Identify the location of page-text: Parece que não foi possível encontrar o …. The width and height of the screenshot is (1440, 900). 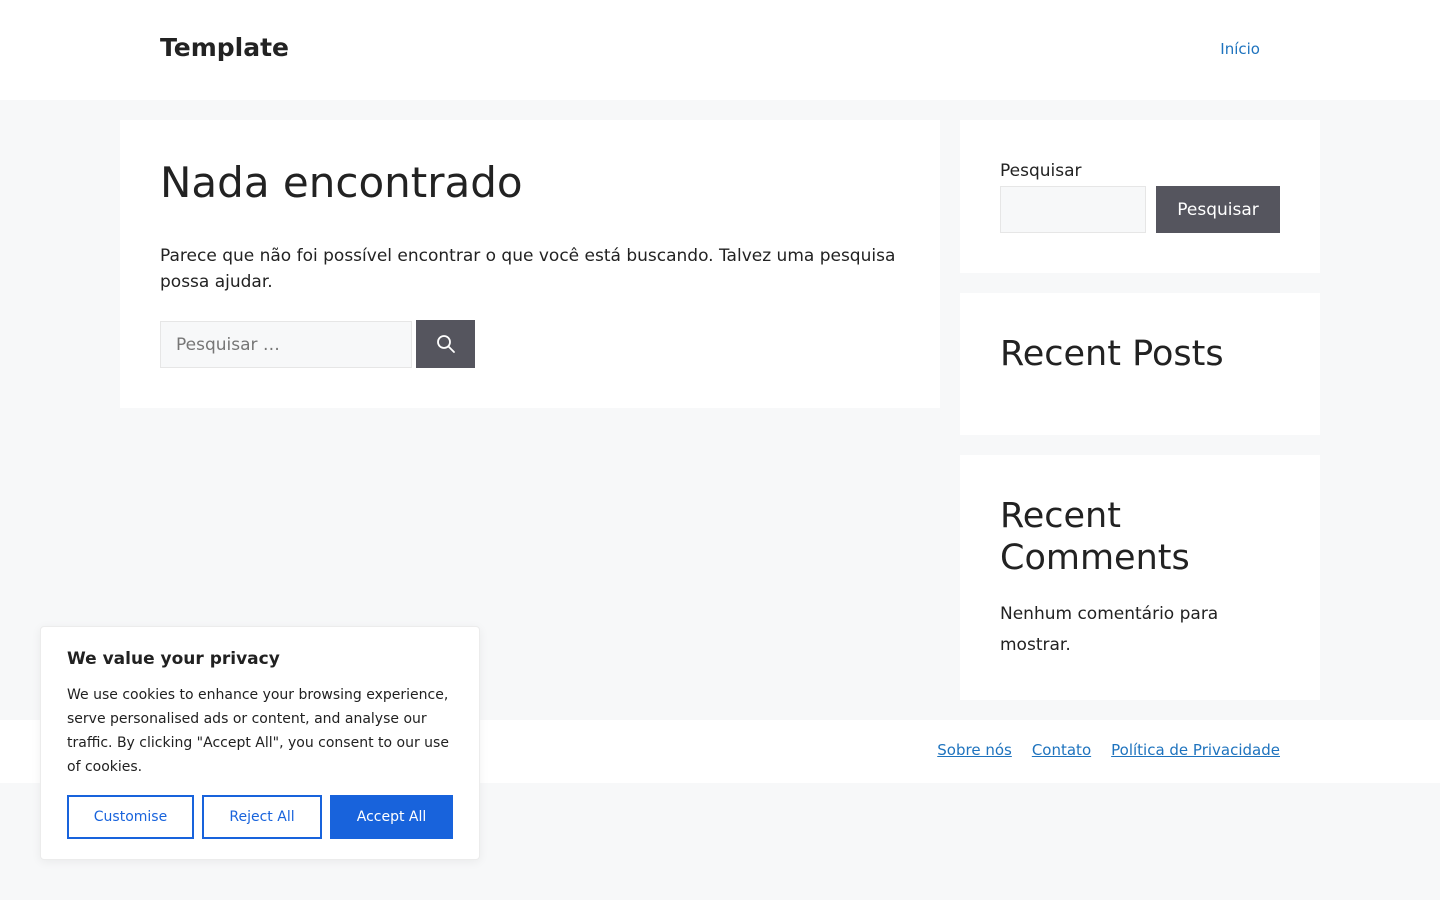
(528, 269).